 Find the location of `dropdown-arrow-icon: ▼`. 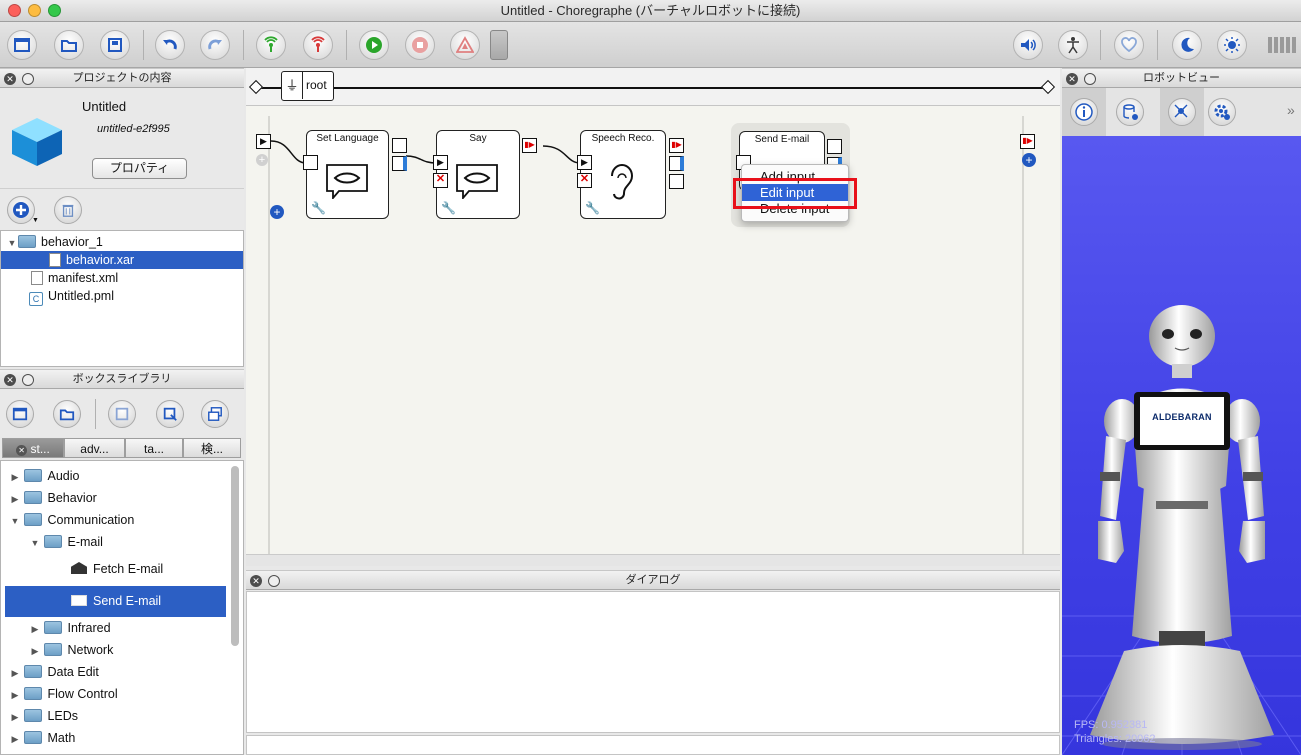

dropdown-arrow-icon: ▼ is located at coordinates (35, 220).